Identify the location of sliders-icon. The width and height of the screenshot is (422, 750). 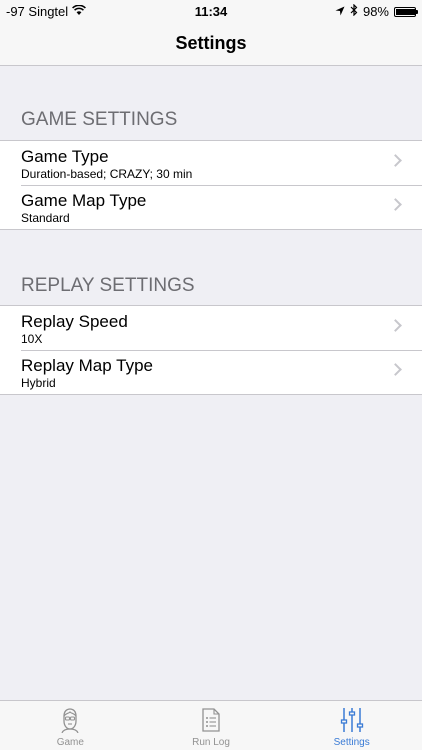
(352, 722).